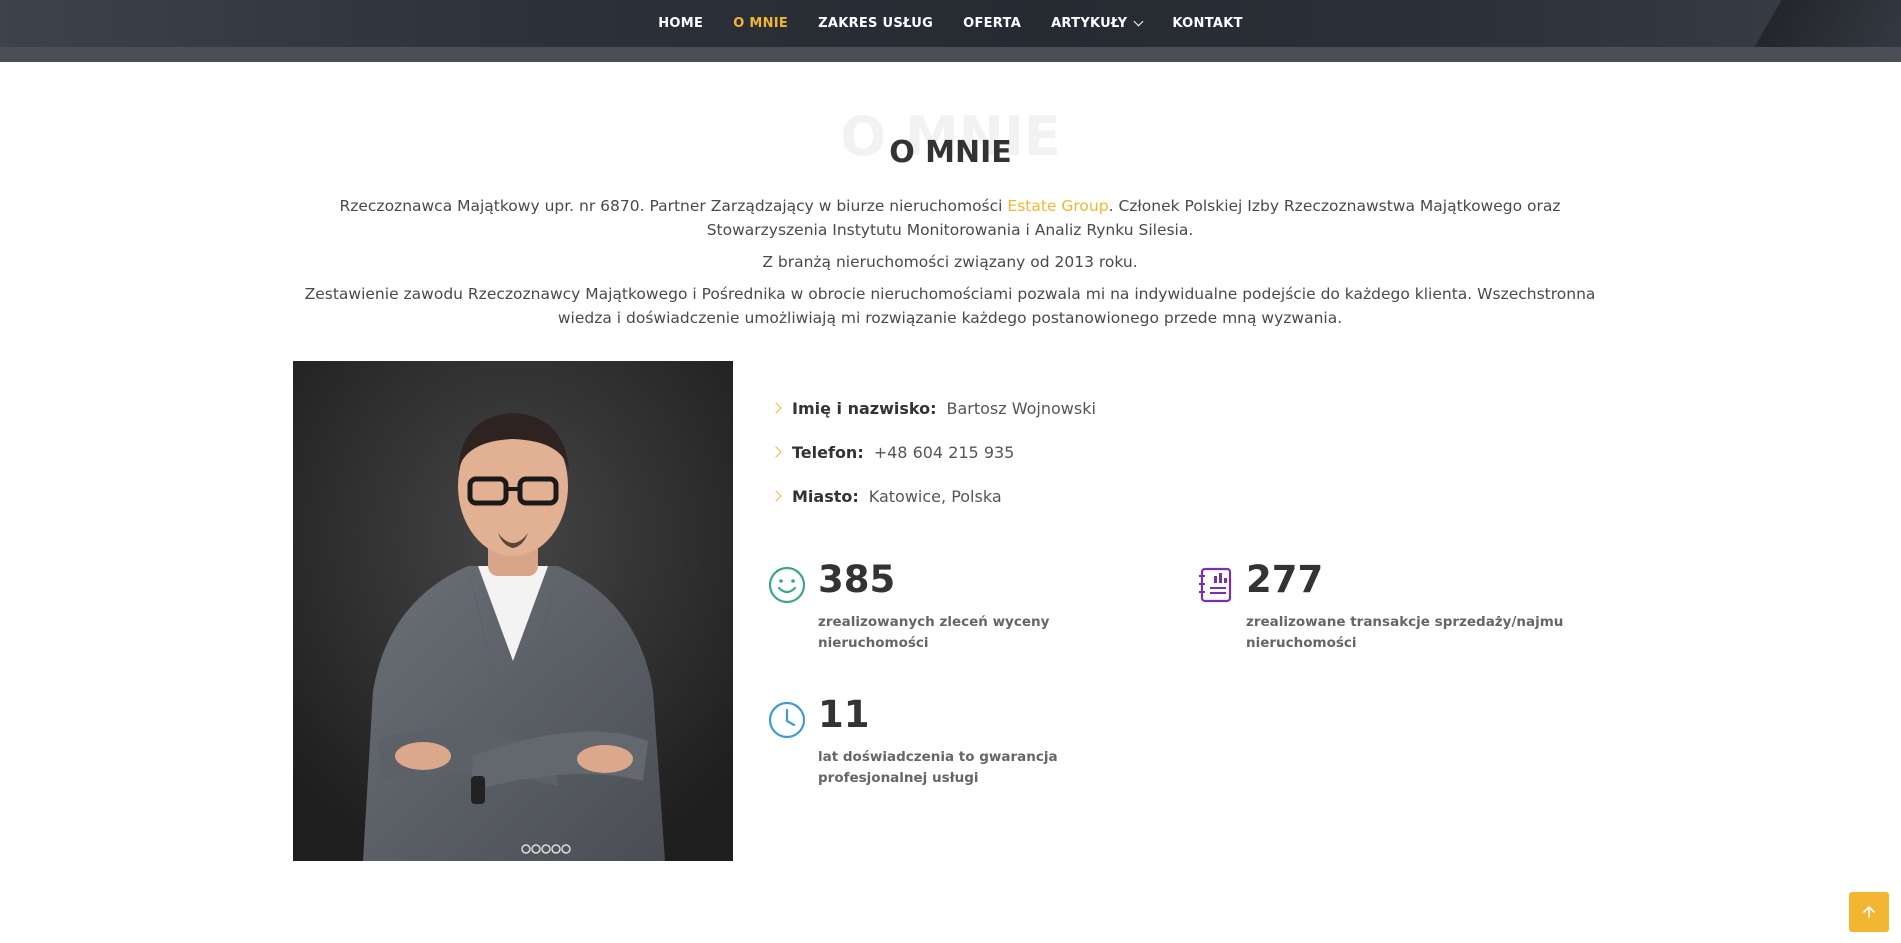 This screenshot has width=1901, height=943. I want to click on info-row-name: Imię i nazwisko: Bartosz Wojnowski, so click(1071, 408).